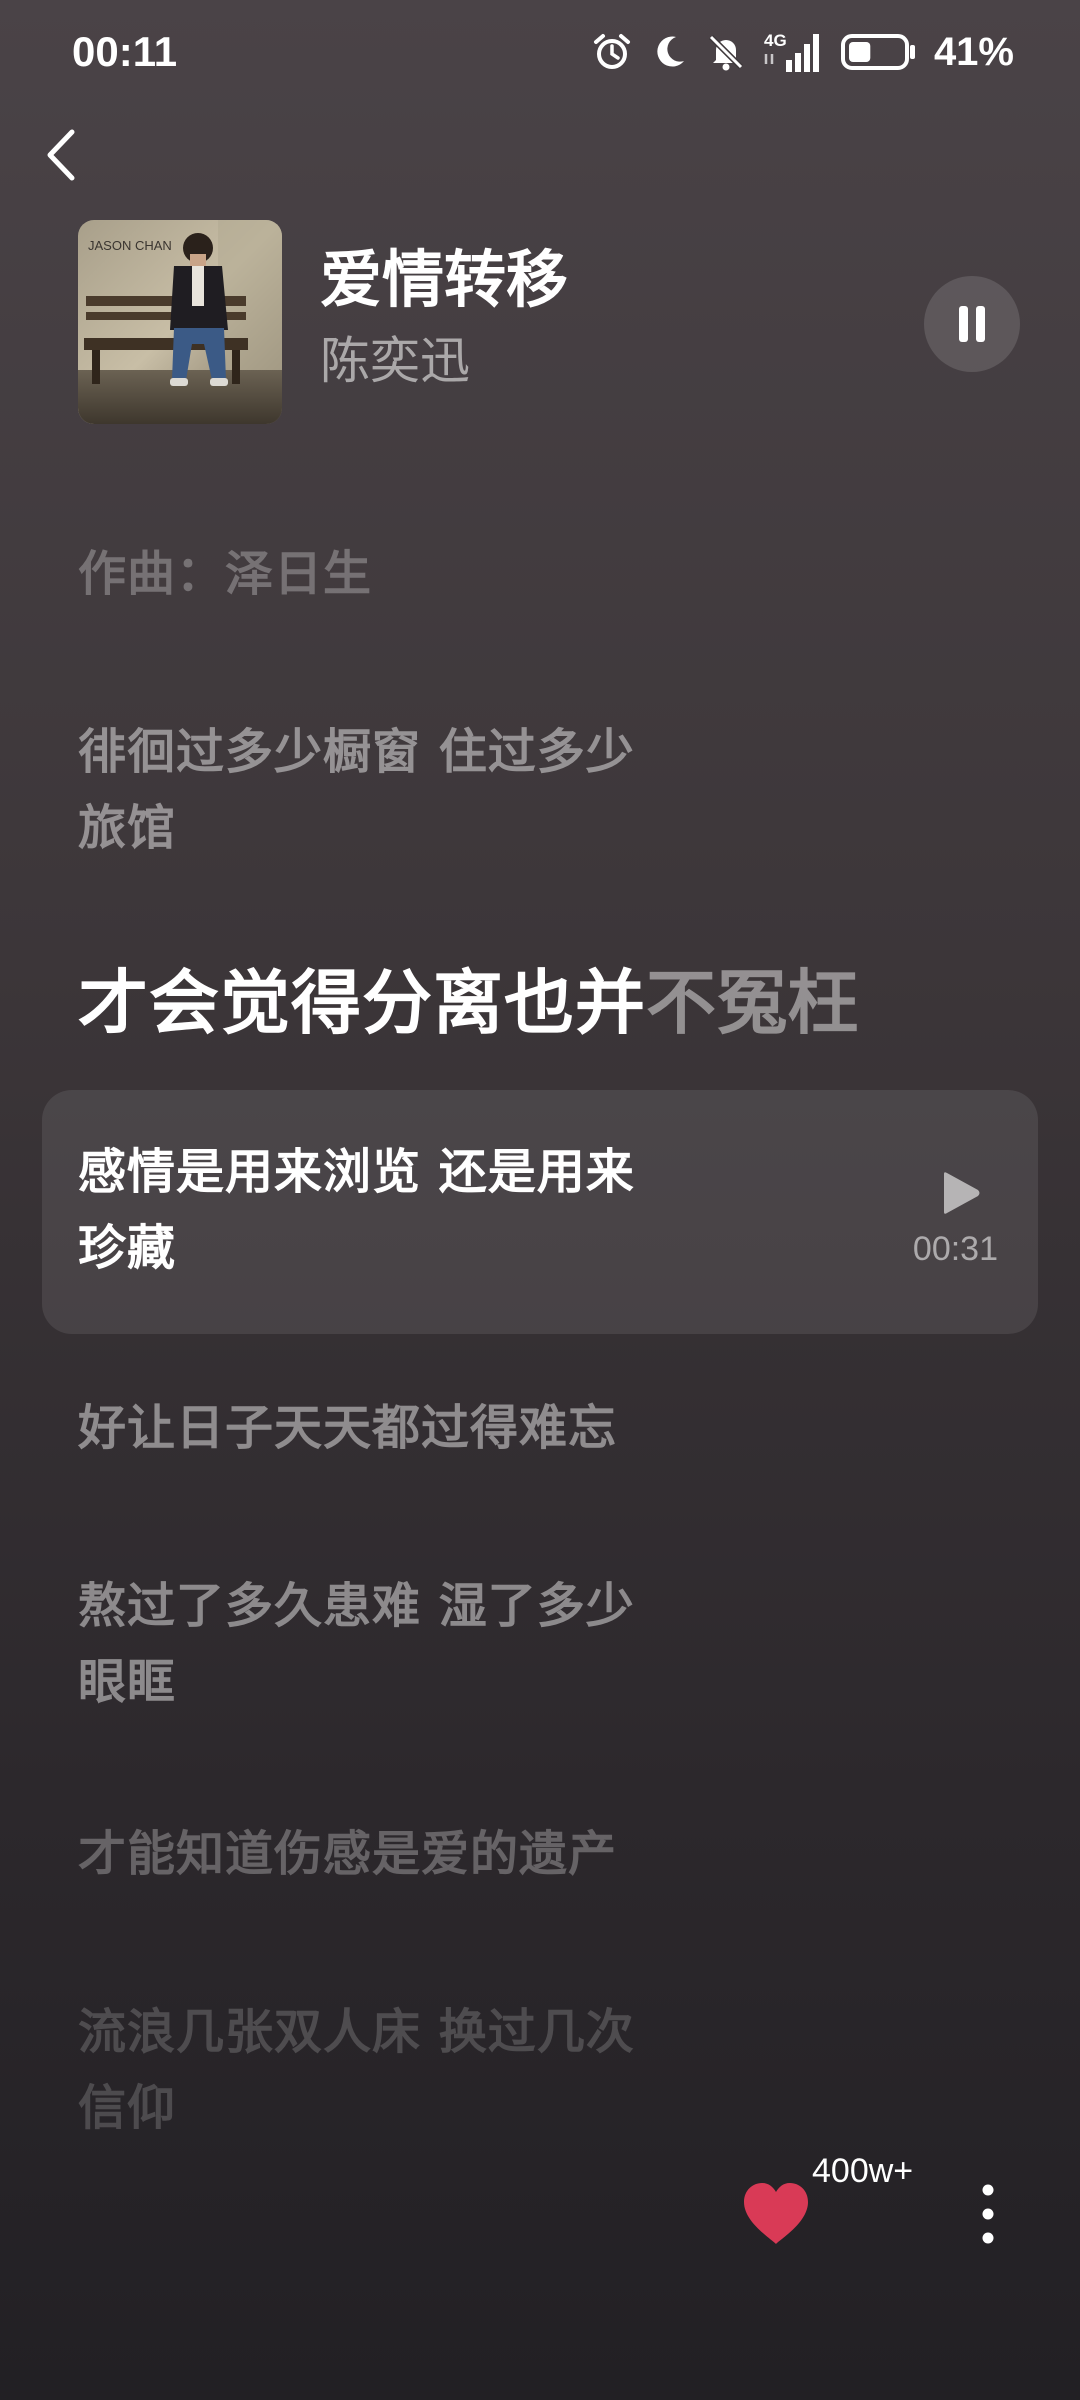 This screenshot has height=2400, width=1080. I want to click on battery-percent: 41%, so click(973, 52).